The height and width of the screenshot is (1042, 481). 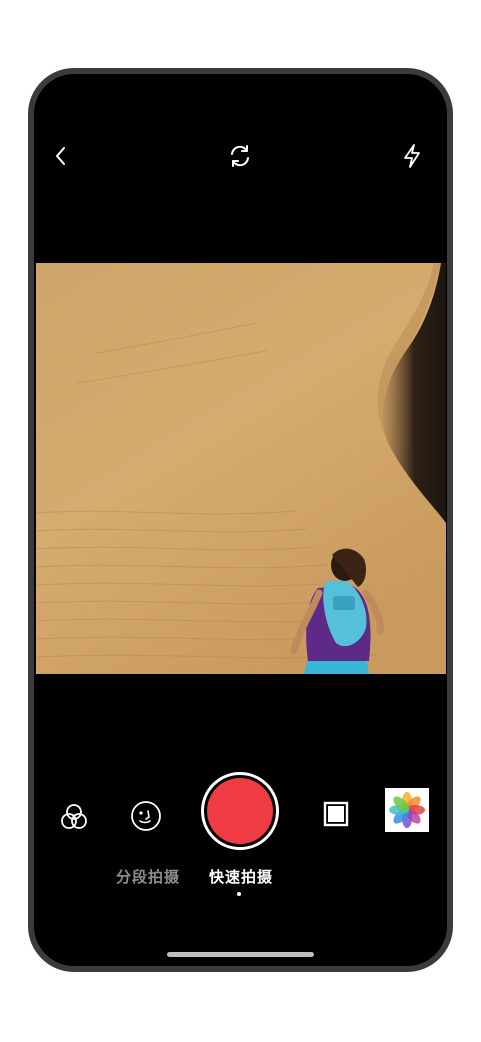 What do you see at coordinates (336, 814) in the screenshot?
I see `stop-square-icon` at bounding box center [336, 814].